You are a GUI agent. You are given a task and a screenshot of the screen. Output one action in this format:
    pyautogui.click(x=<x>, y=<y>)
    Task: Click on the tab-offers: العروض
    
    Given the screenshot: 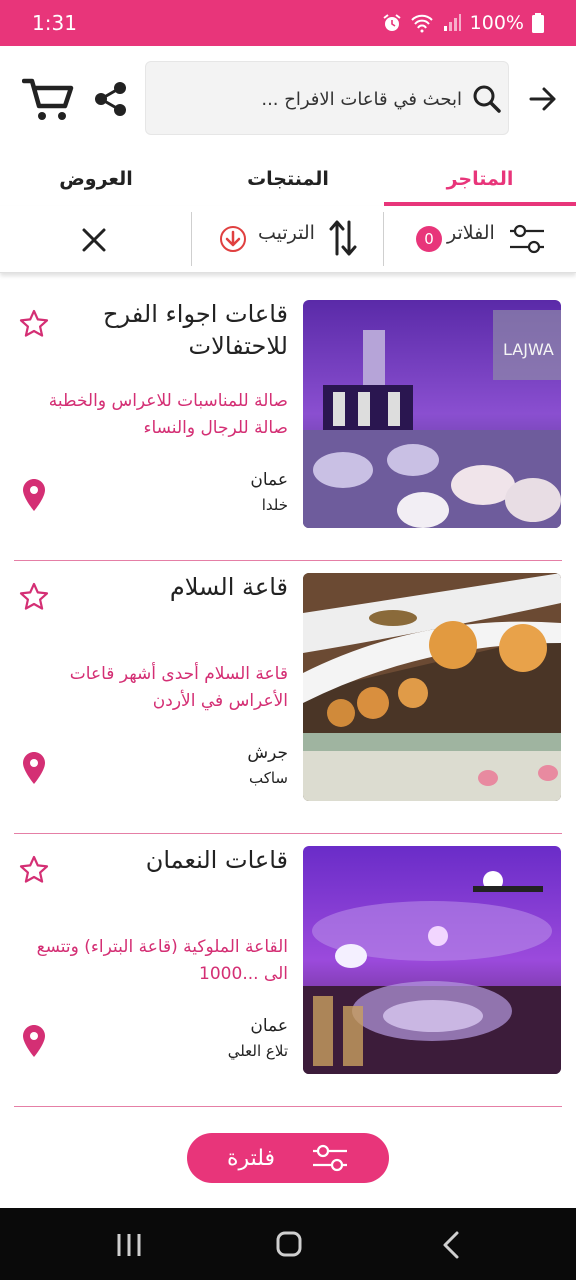 What is the action you would take?
    pyautogui.click(x=96, y=179)
    